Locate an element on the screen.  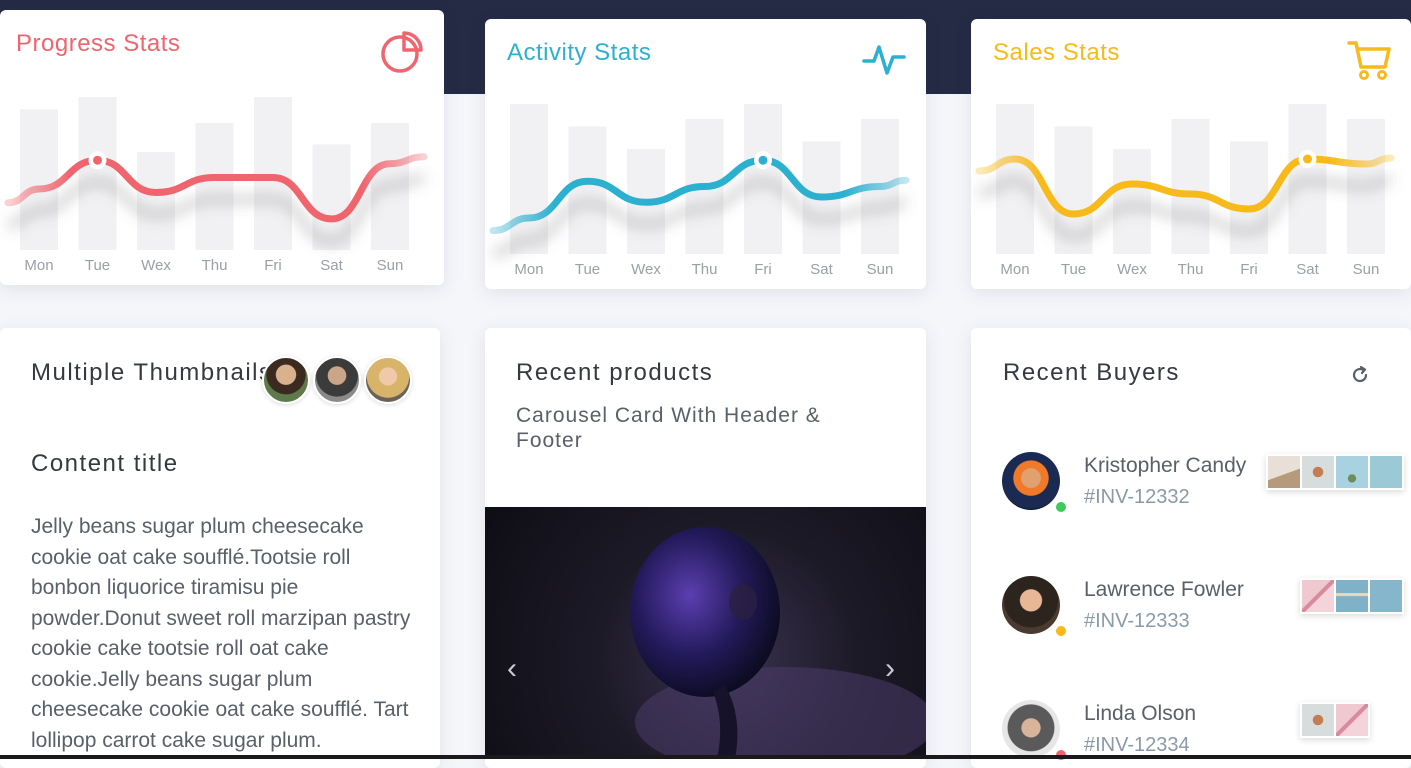
buyer-invoice: #INV-12333 is located at coordinates (1137, 621).